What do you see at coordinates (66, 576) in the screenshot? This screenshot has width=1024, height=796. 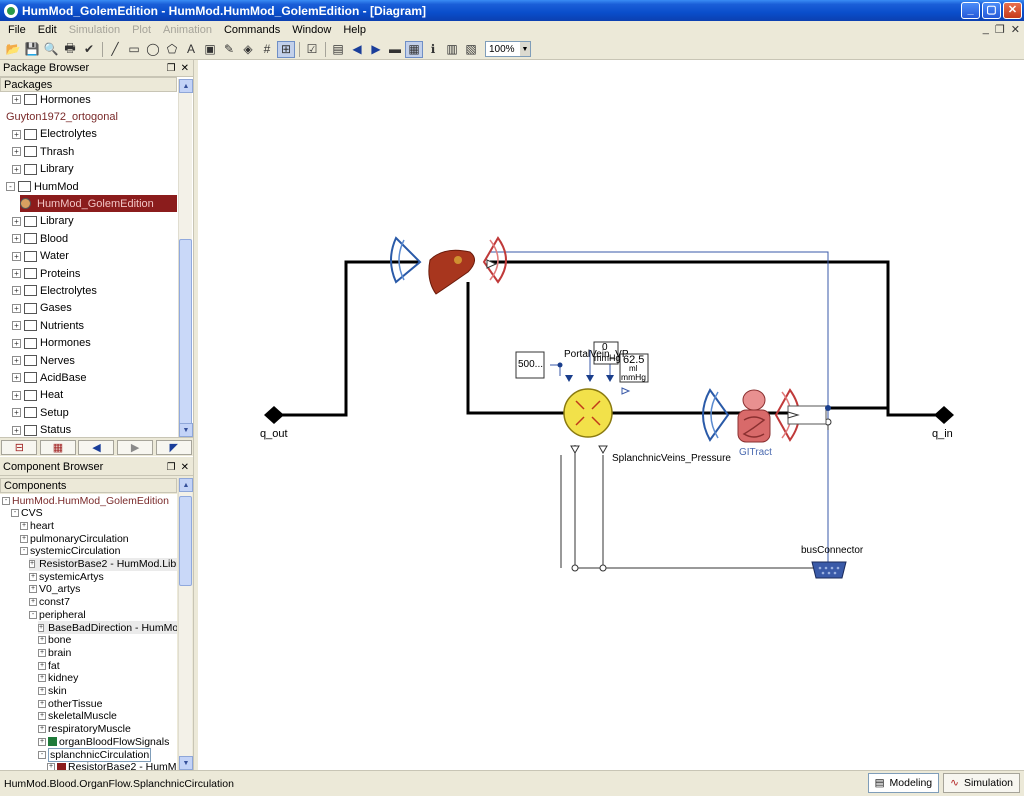 I see `component-tree-item: + systemicArtys` at bounding box center [66, 576].